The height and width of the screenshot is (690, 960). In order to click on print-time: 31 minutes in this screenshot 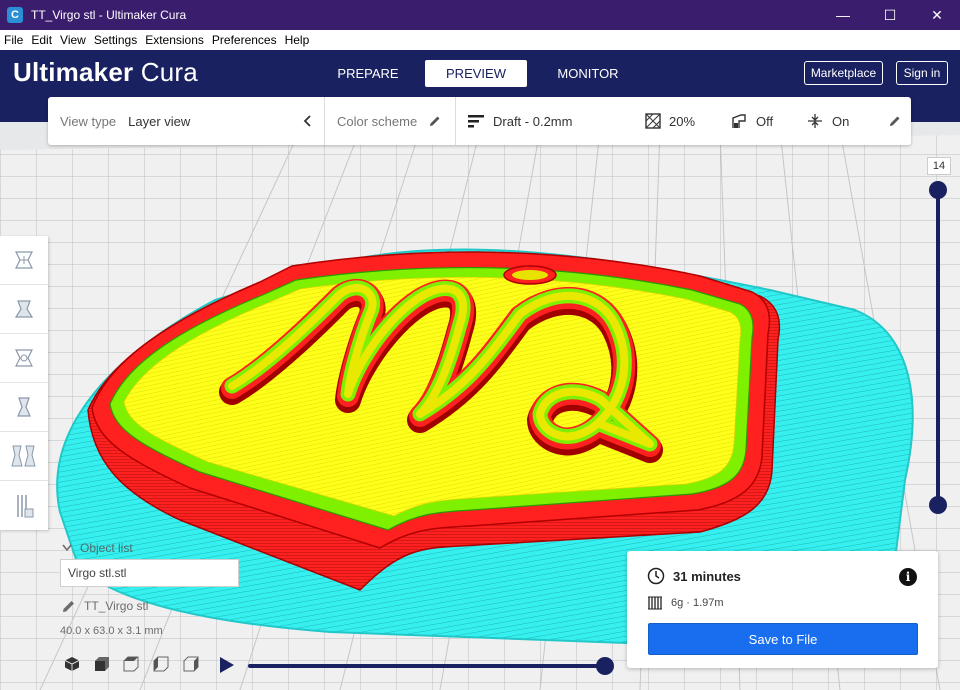, I will do `click(694, 576)`.